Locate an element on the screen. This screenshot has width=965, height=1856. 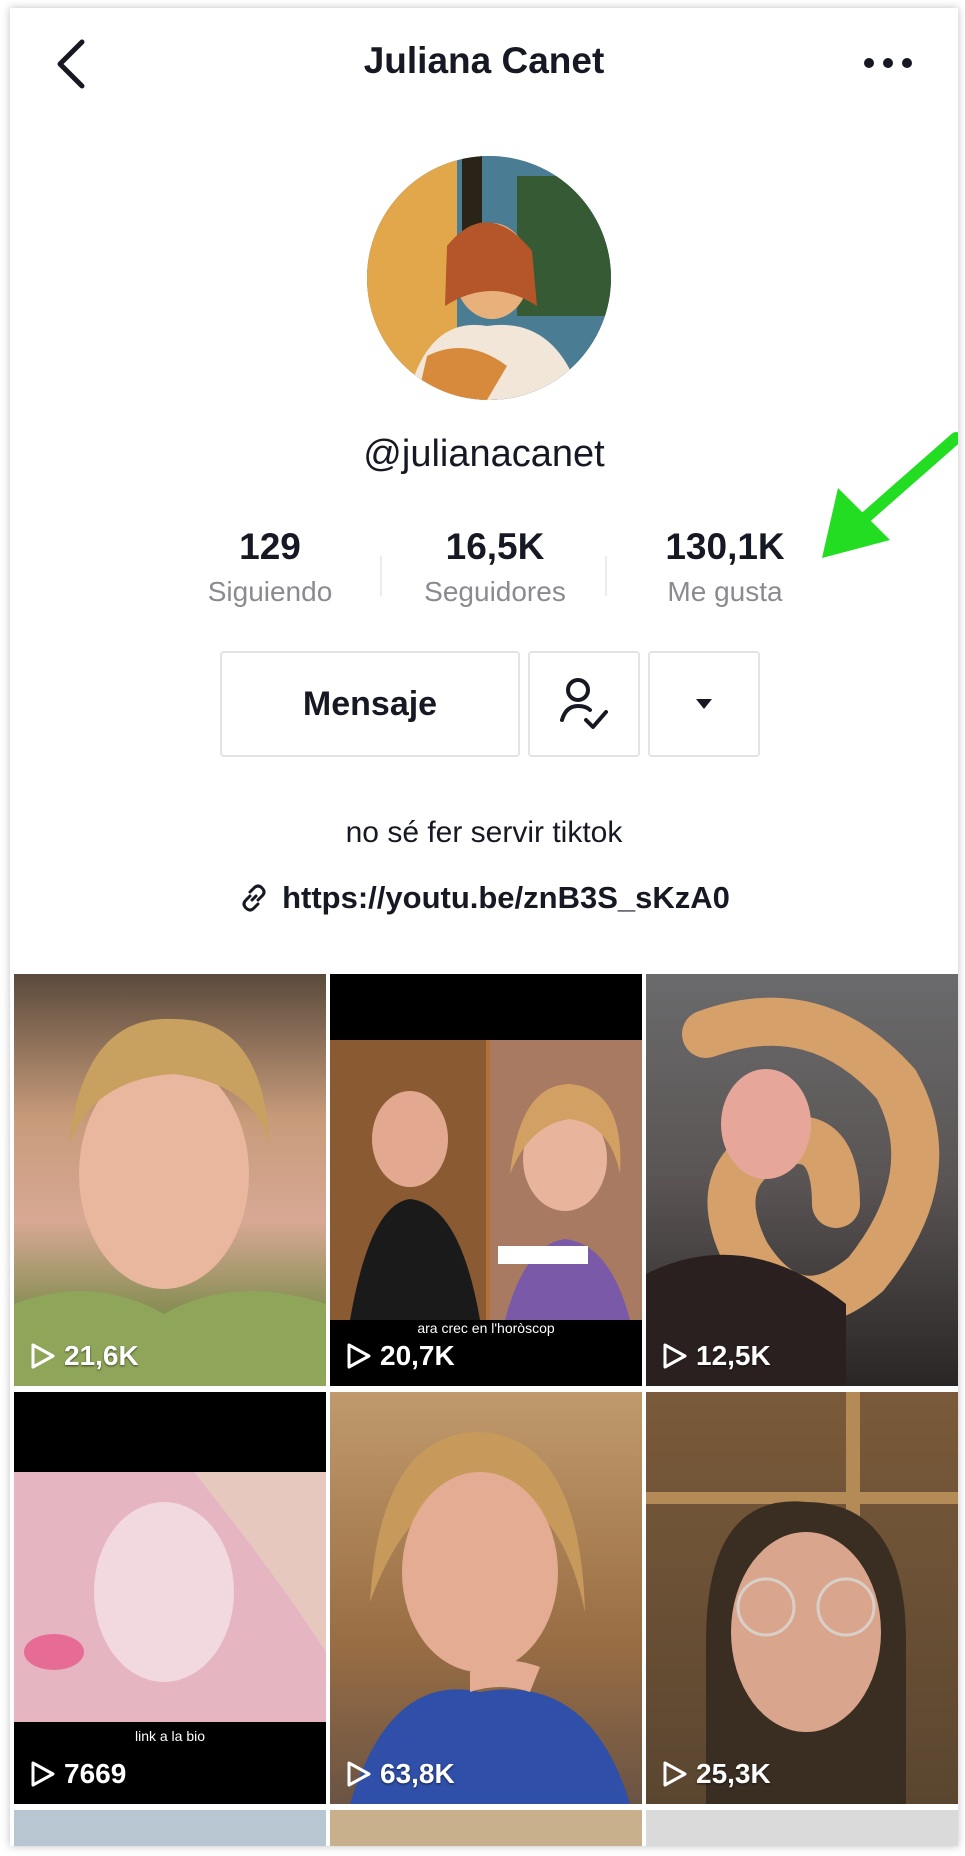
view-count: 7669 is located at coordinates (78, 1774).